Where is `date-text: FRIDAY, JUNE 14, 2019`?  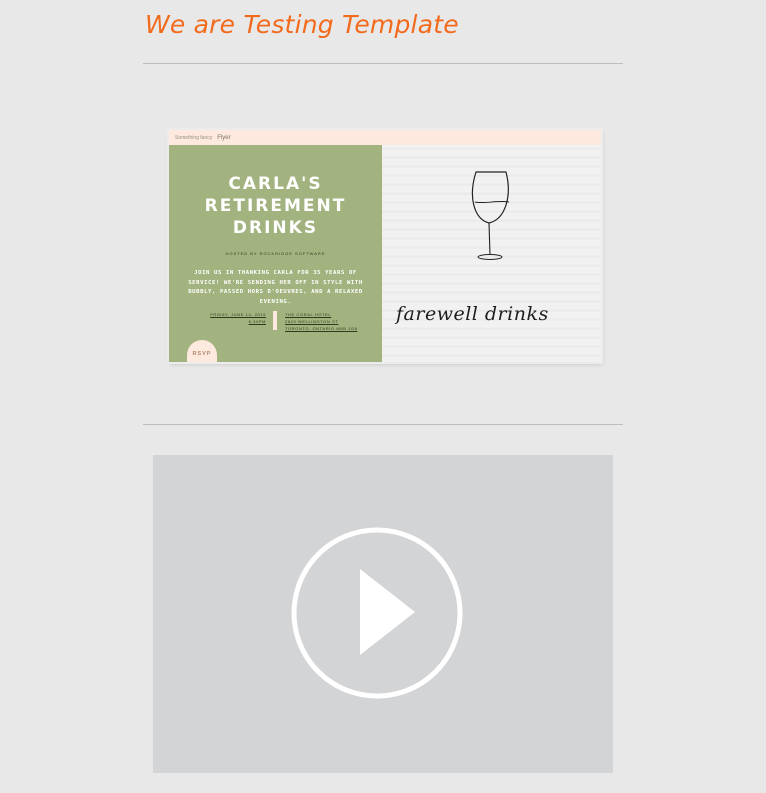 date-text: FRIDAY, JUNE 14, 2019 is located at coordinates (238, 314).